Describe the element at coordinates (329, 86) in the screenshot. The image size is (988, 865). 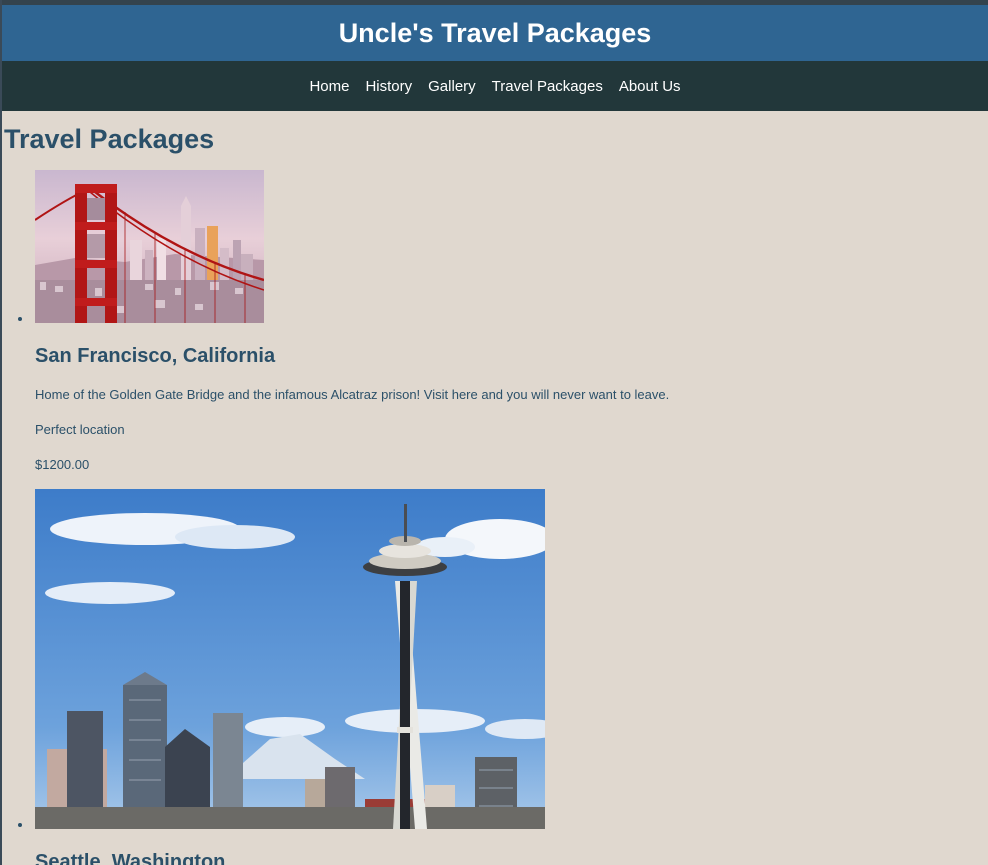
I see `nav-link-home: Home` at that location.